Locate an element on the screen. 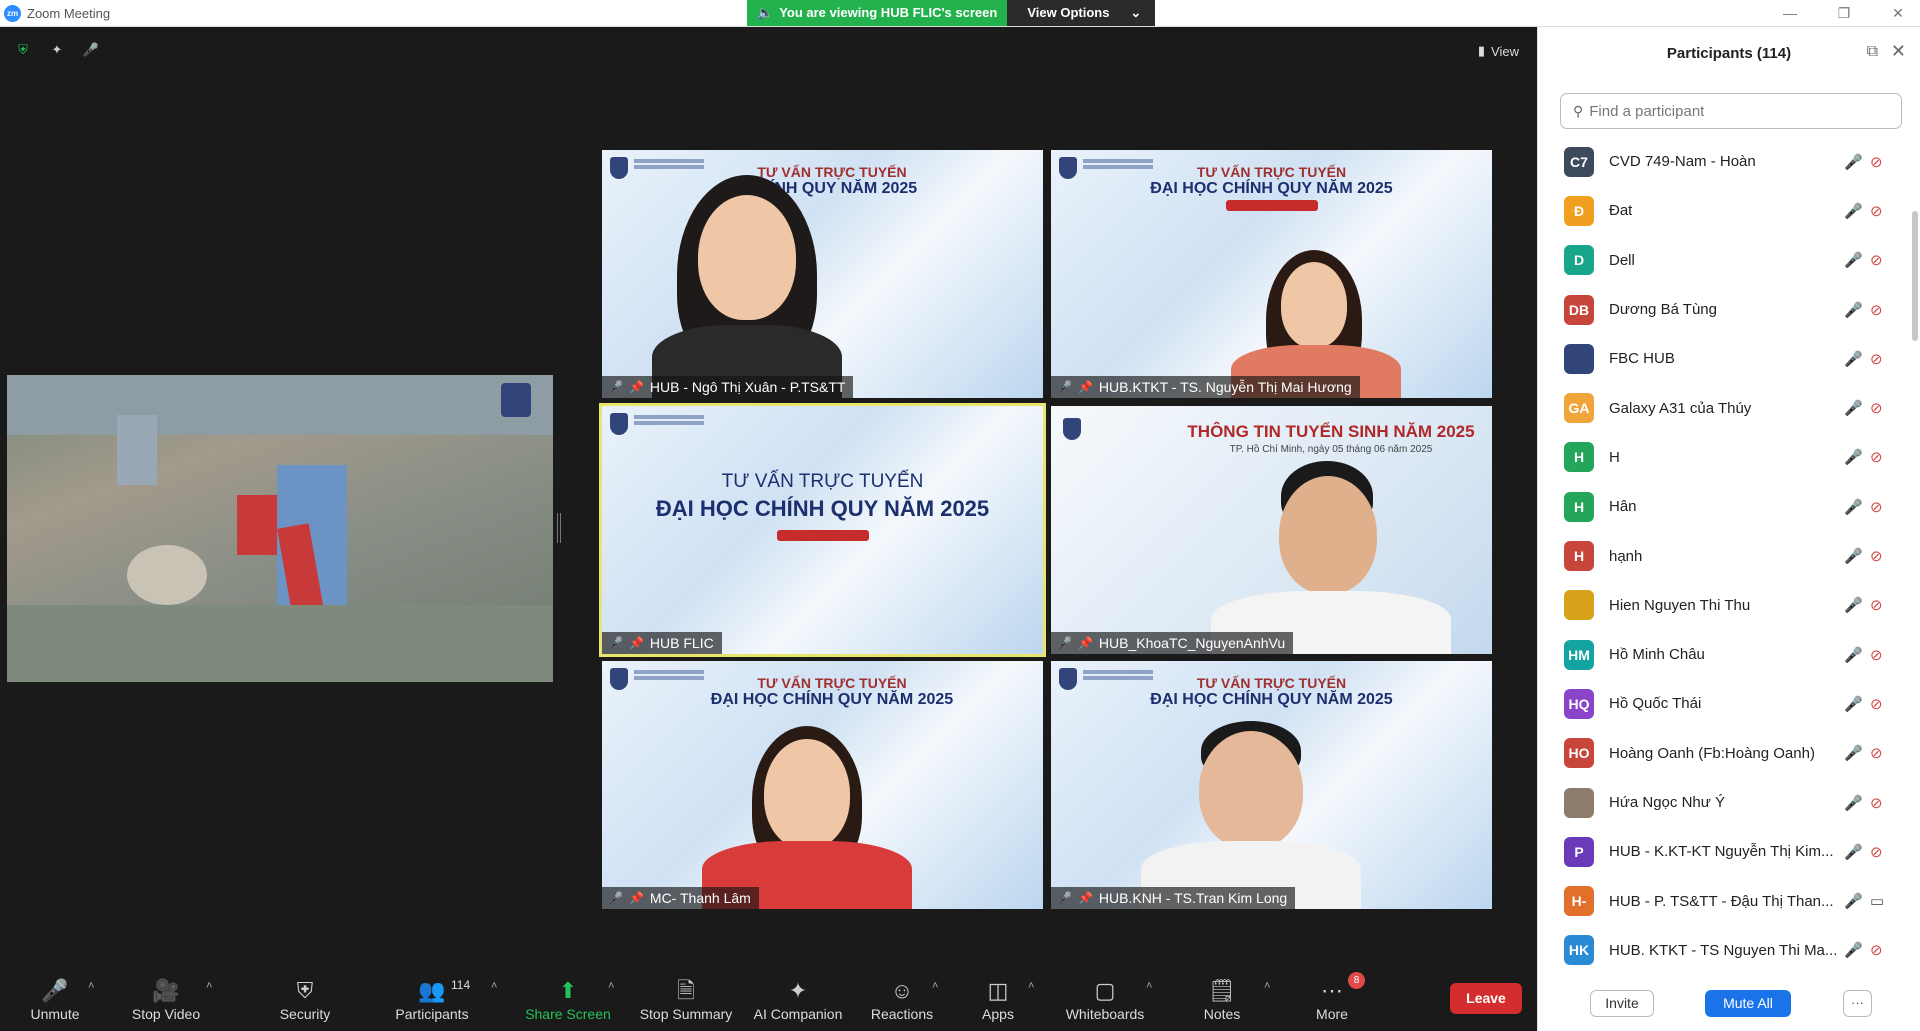 Image resolution: width=1920 pixels, height=1031 pixels. more-options-button: ··· is located at coordinates (1857, 1003).